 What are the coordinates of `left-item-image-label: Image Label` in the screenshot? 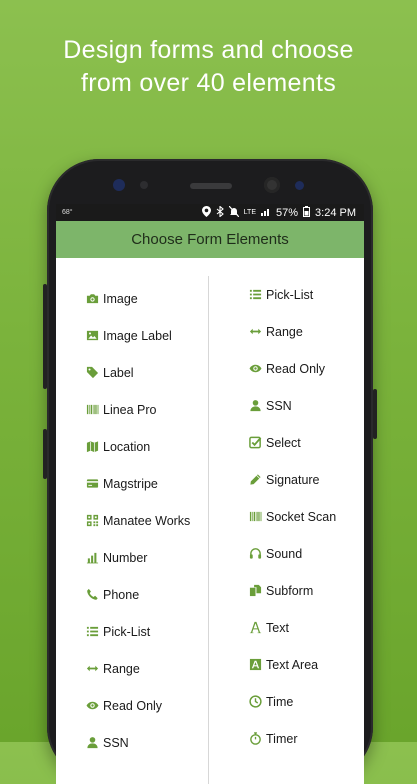 It's located at (137, 335).